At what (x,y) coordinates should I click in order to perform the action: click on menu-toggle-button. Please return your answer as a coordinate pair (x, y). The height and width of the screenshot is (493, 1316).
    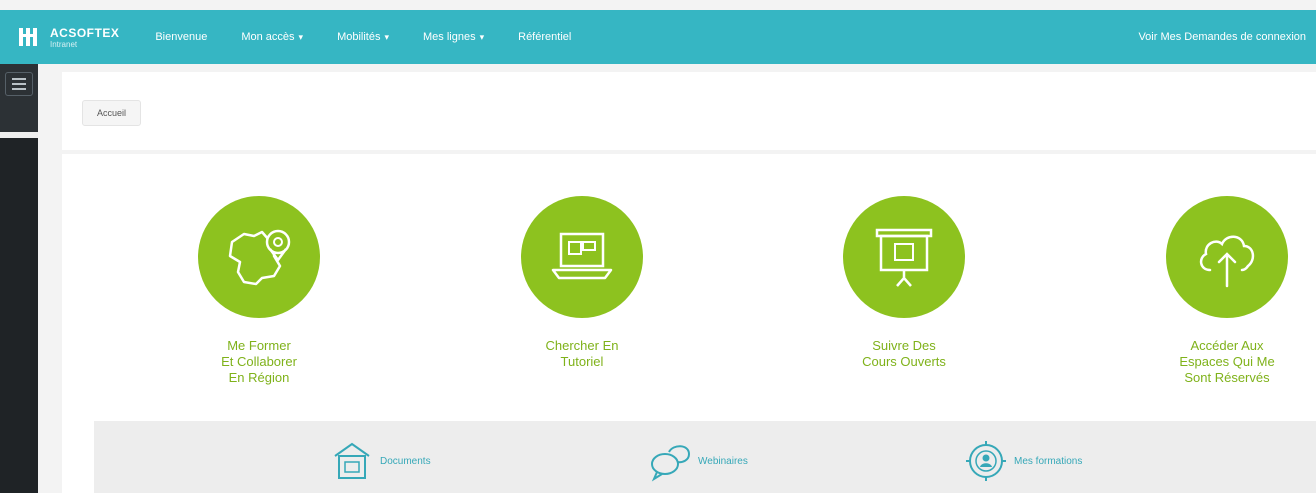
    Looking at the image, I should click on (19, 84).